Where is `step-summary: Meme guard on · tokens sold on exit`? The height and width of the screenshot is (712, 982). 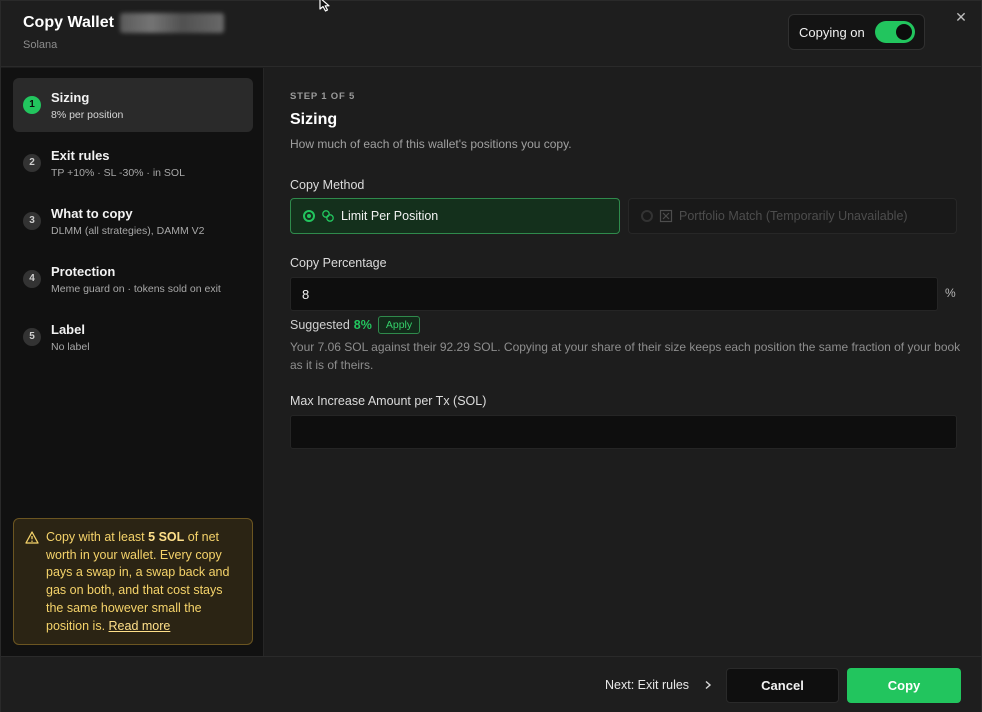 step-summary: Meme guard on · tokens sold on exit is located at coordinates (136, 289).